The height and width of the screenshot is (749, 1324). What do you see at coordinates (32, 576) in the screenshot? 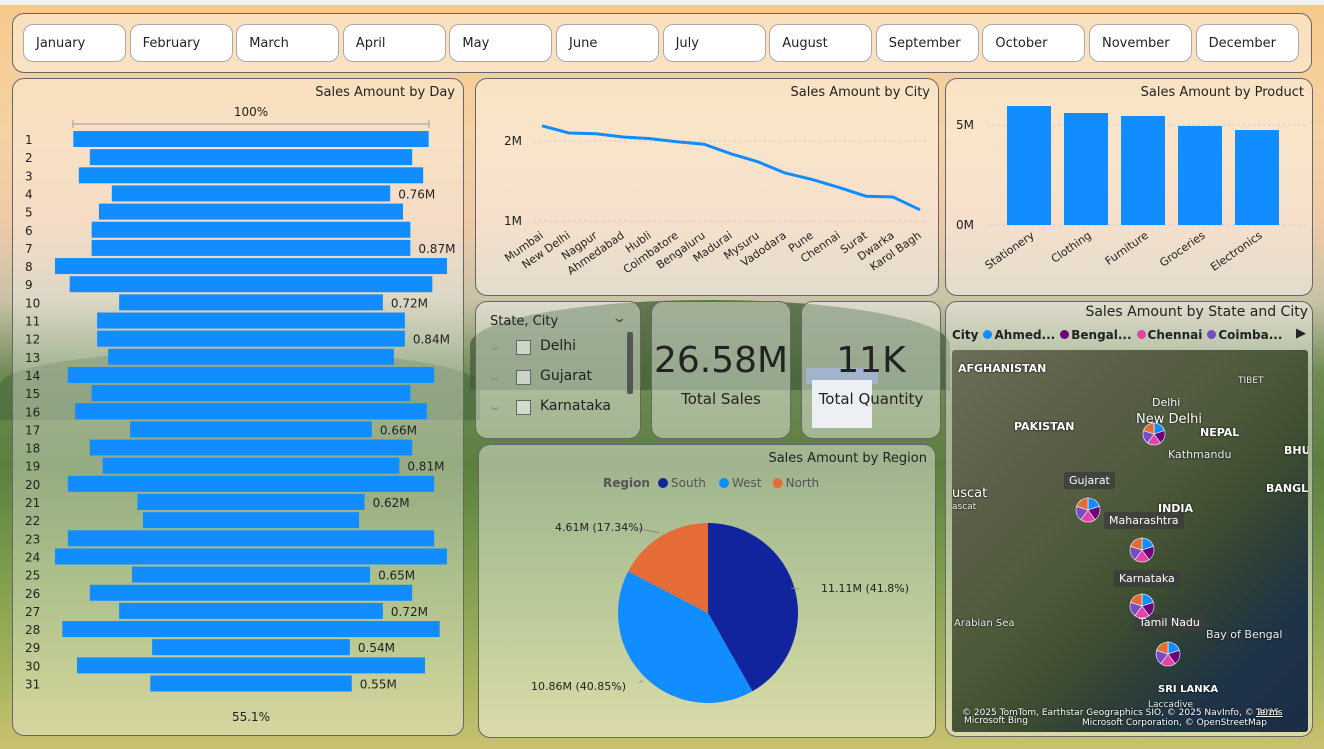
I see `day-tick-label: 25` at bounding box center [32, 576].